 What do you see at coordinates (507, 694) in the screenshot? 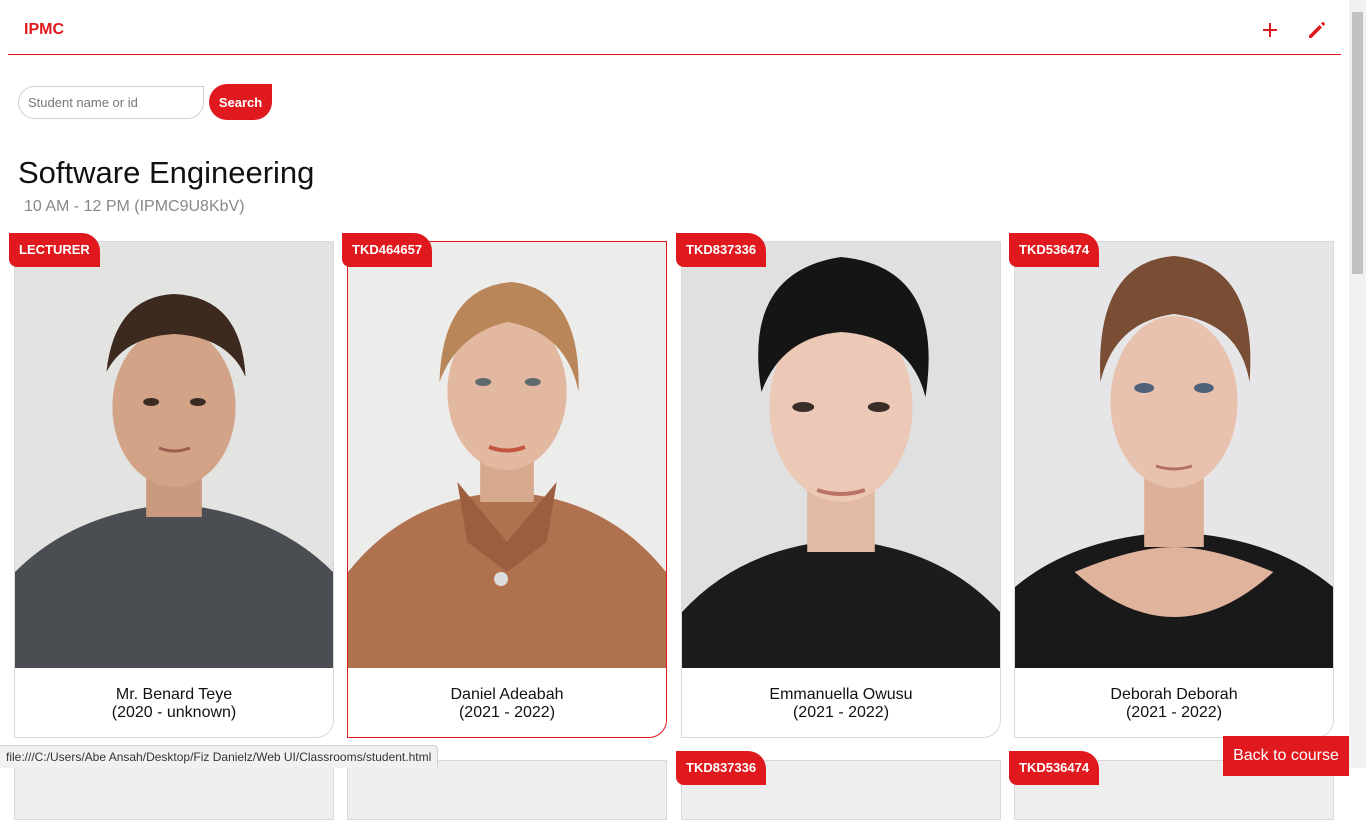
I see `person-name: Daniel Adeabah` at bounding box center [507, 694].